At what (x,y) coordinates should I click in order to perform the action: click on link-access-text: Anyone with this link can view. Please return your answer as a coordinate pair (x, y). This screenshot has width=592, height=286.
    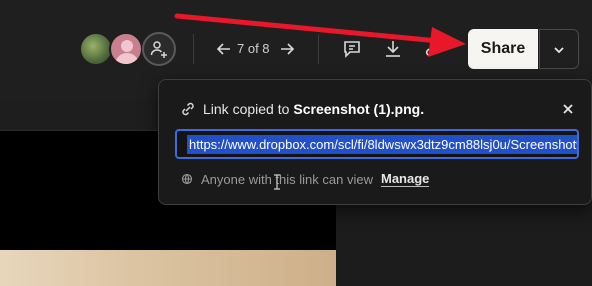
    Looking at the image, I should click on (287, 179).